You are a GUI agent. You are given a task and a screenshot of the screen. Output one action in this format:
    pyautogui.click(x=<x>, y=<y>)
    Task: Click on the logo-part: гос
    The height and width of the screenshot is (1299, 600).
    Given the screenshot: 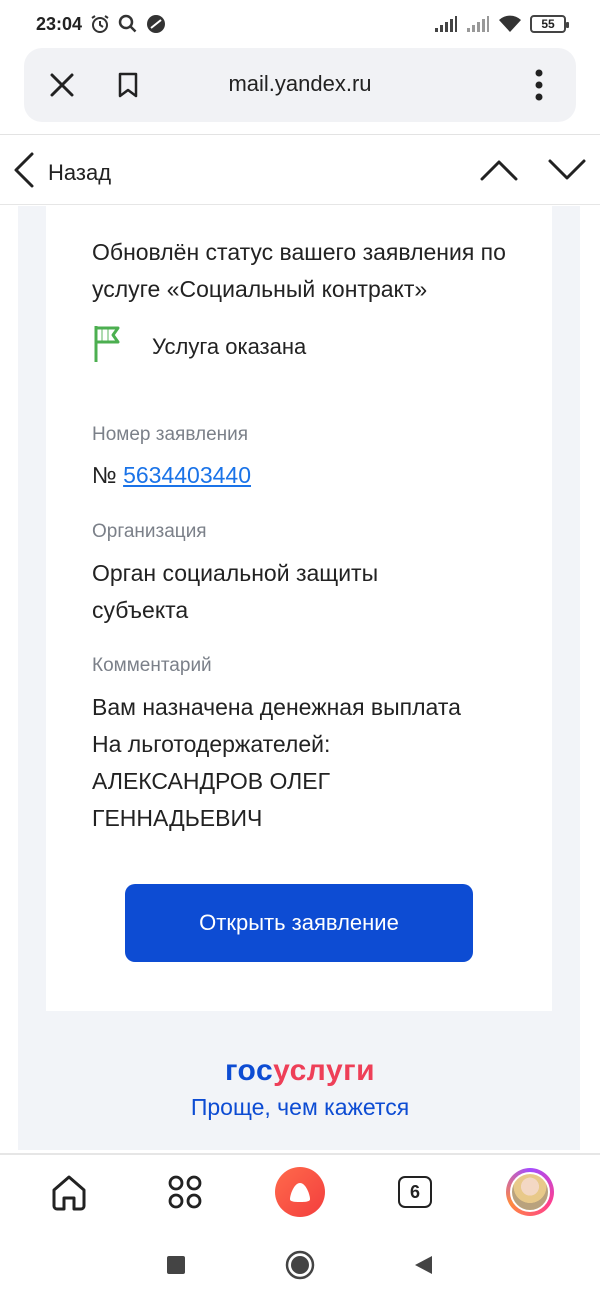 What is the action you would take?
    pyautogui.click(x=249, y=1070)
    